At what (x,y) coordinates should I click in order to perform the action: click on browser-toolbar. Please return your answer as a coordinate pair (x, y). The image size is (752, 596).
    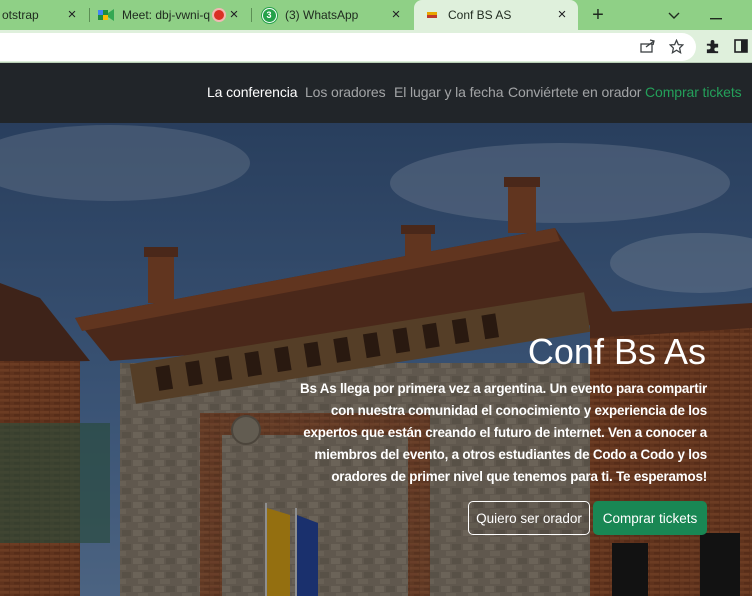
    Looking at the image, I should click on (376, 46).